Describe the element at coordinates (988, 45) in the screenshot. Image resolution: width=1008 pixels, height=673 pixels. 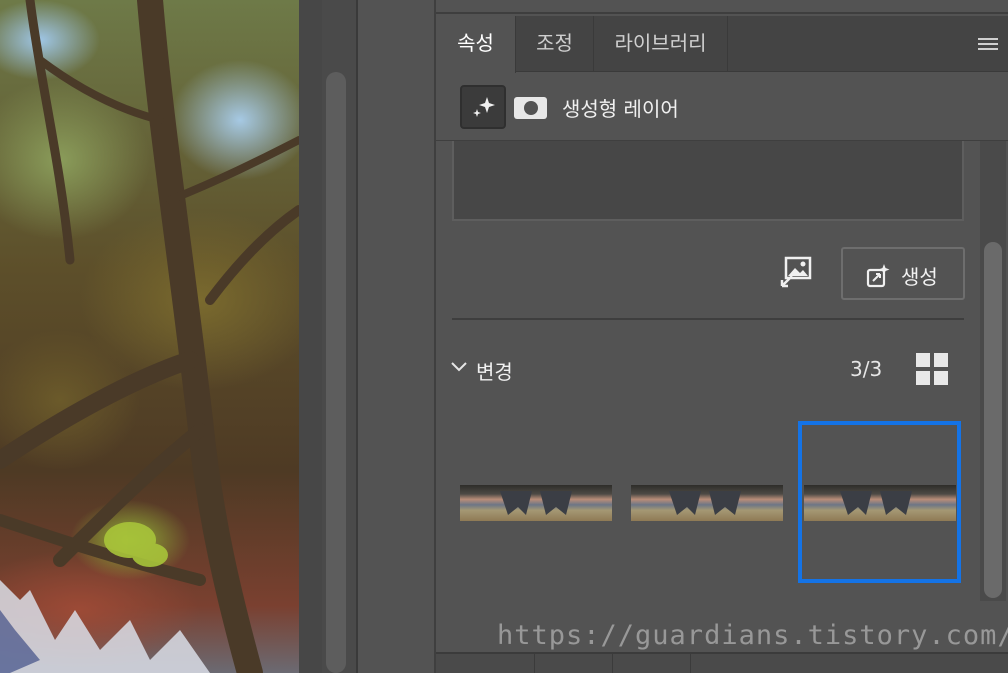
I see `hamburger-menu-icon` at that location.